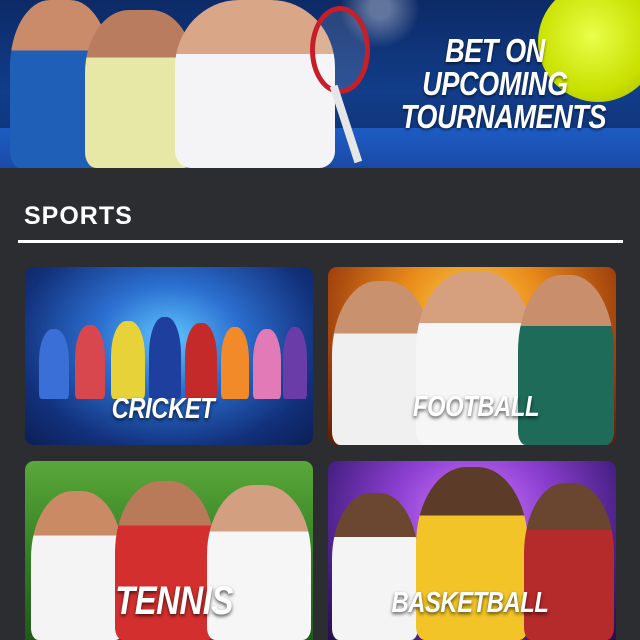 This screenshot has height=640, width=640. Describe the element at coordinates (169, 550) in the screenshot. I see `sport-card-tennis: TENNIS` at that location.